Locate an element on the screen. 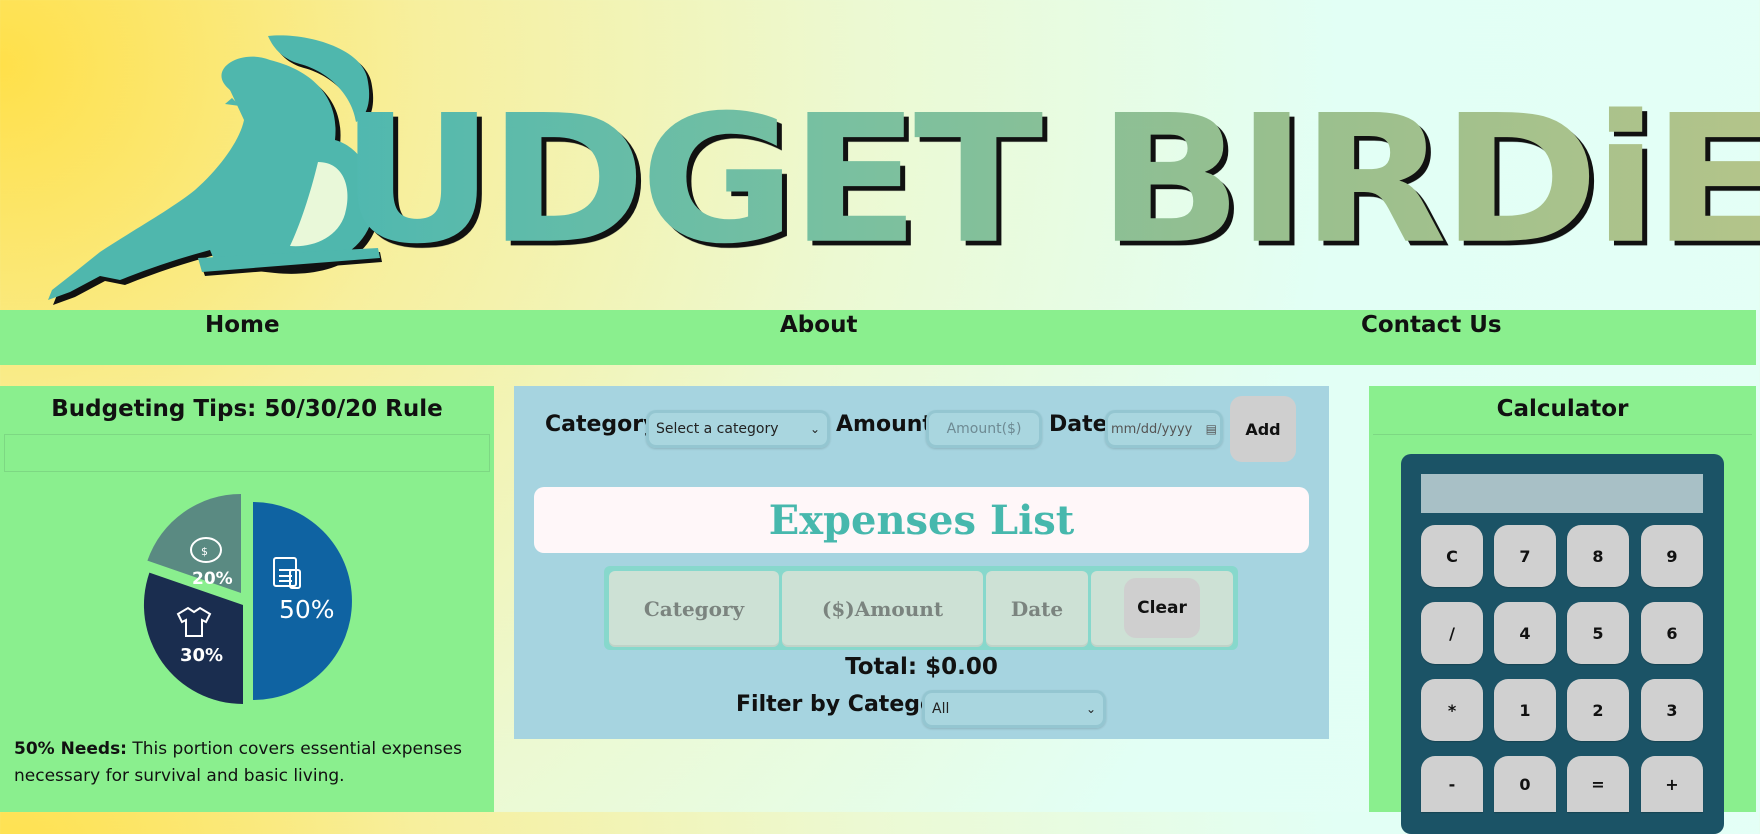  rule-pie-chart: $ 50% 30% 20% is located at coordinates (247, 599).